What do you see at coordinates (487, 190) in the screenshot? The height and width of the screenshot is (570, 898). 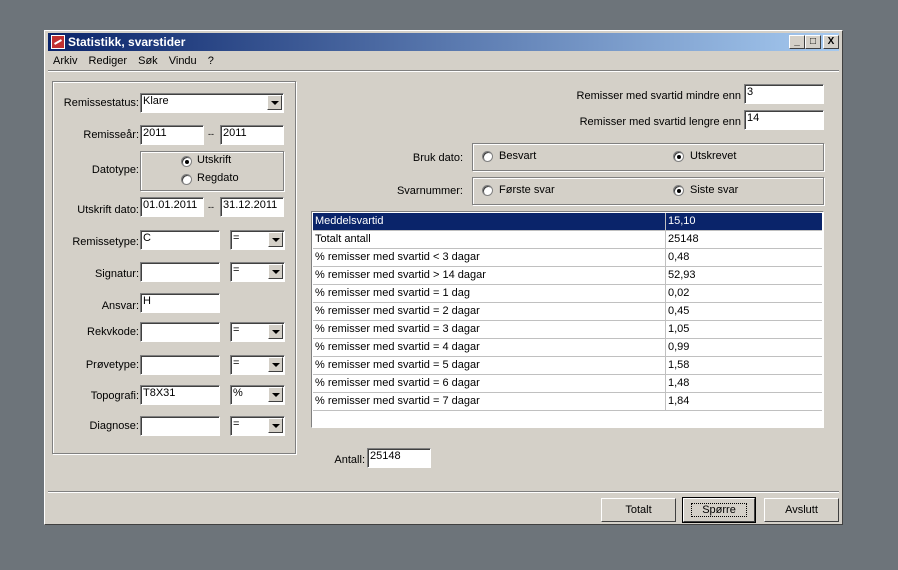 I see `svarnummer-forste-radio` at bounding box center [487, 190].